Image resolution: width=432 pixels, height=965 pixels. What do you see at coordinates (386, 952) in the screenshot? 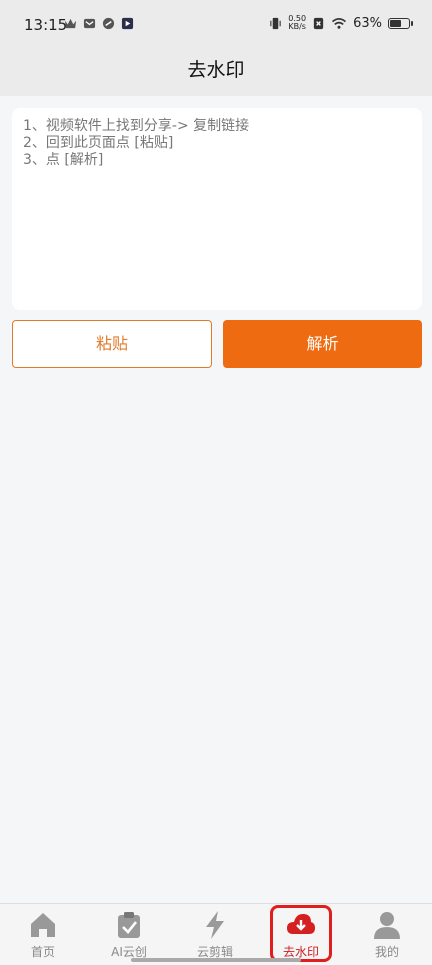
I see `tab-label: 我的` at bounding box center [386, 952].